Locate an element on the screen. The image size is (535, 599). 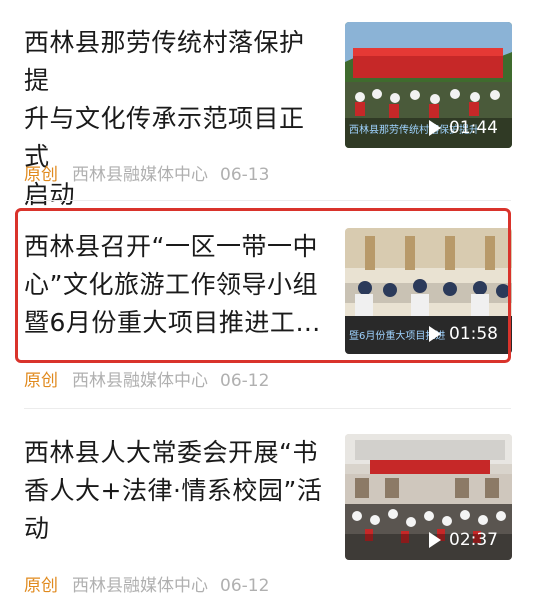
article-meta: 原创 西林县融媒体中心 06-13 is located at coordinates (146, 172).